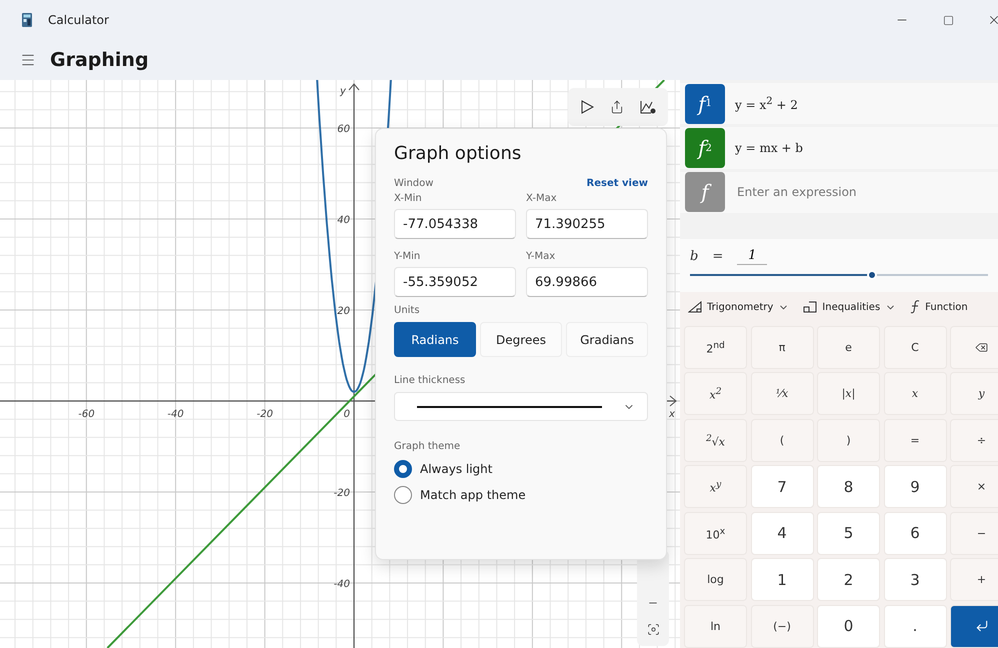  What do you see at coordinates (810, 307) in the screenshot?
I see `squares-icon` at bounding box center [810, 307].